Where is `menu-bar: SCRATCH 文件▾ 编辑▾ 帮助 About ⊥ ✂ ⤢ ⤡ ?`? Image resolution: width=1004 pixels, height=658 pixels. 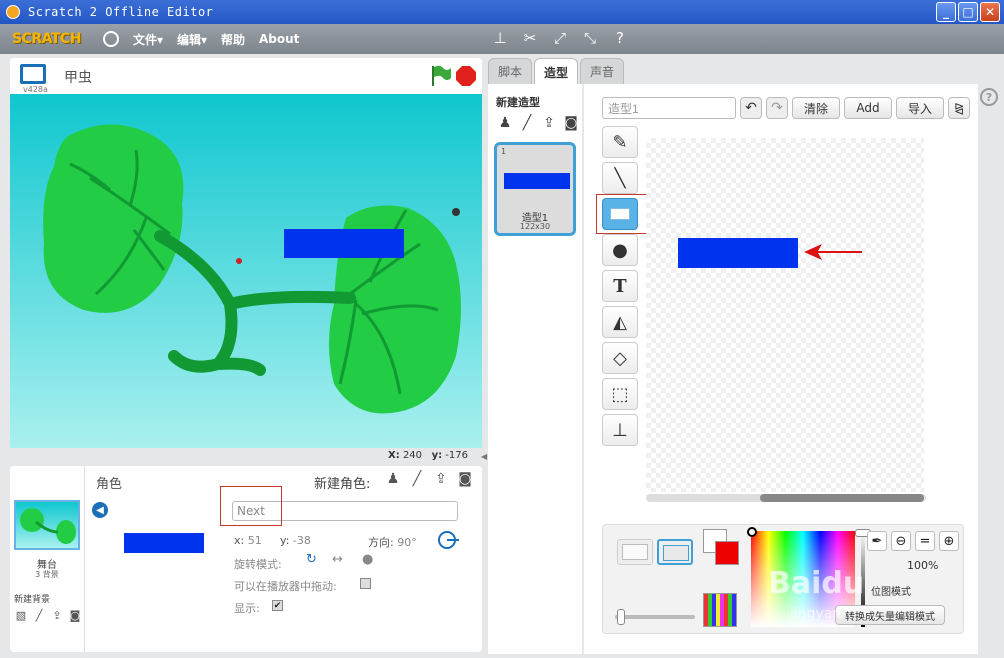 menu-bar: SCRATCH 文件▾ 编辑▾ 帮助 About ⊥ ✂ ⤢ ⤡ ? is located at coordinates (502, 39).